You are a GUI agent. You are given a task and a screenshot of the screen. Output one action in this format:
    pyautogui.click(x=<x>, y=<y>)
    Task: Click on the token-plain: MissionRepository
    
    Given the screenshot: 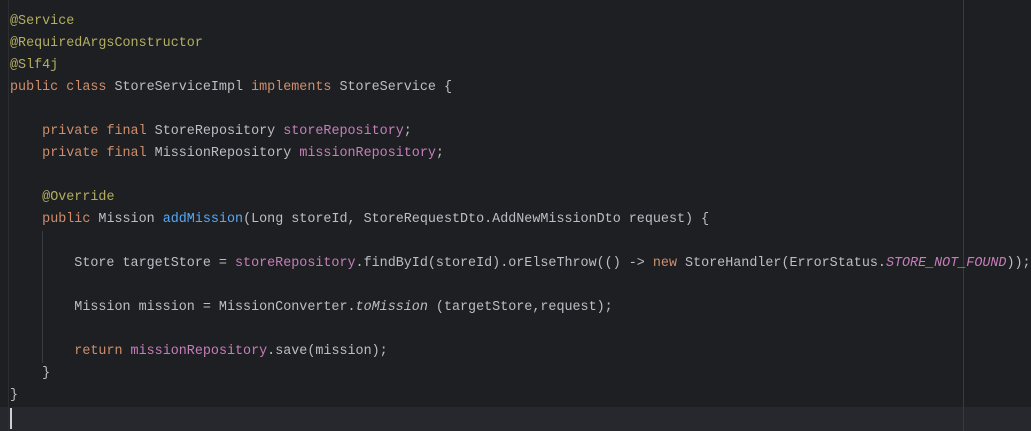 What is the action you would take?
    pyautogui.click(x=227, y=153)
    